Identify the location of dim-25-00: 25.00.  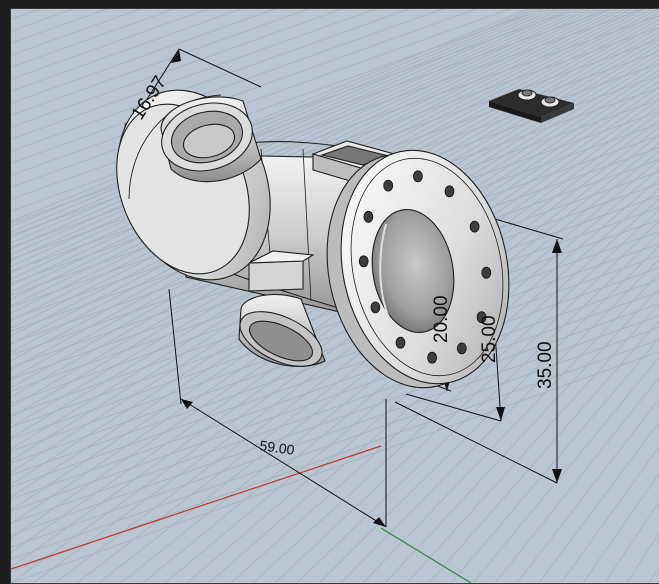
(489, 339).